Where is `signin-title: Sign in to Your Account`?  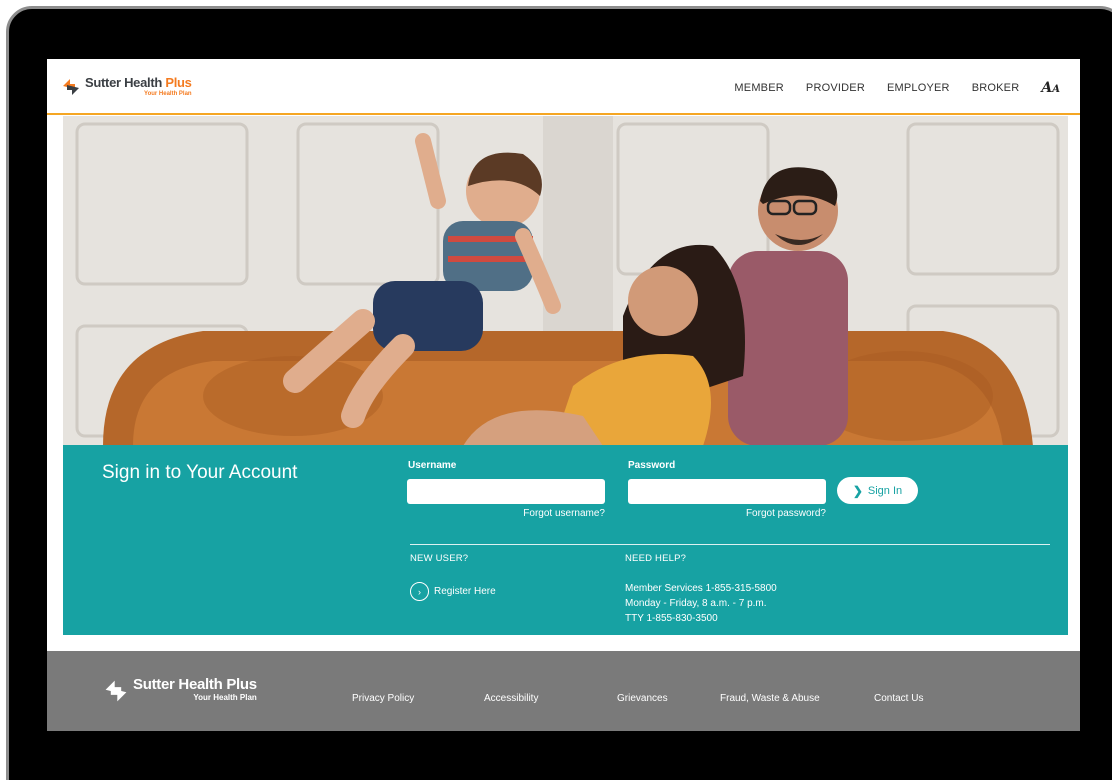
signin-title: Sign in to Your Account is located at coordinates (200, 472).